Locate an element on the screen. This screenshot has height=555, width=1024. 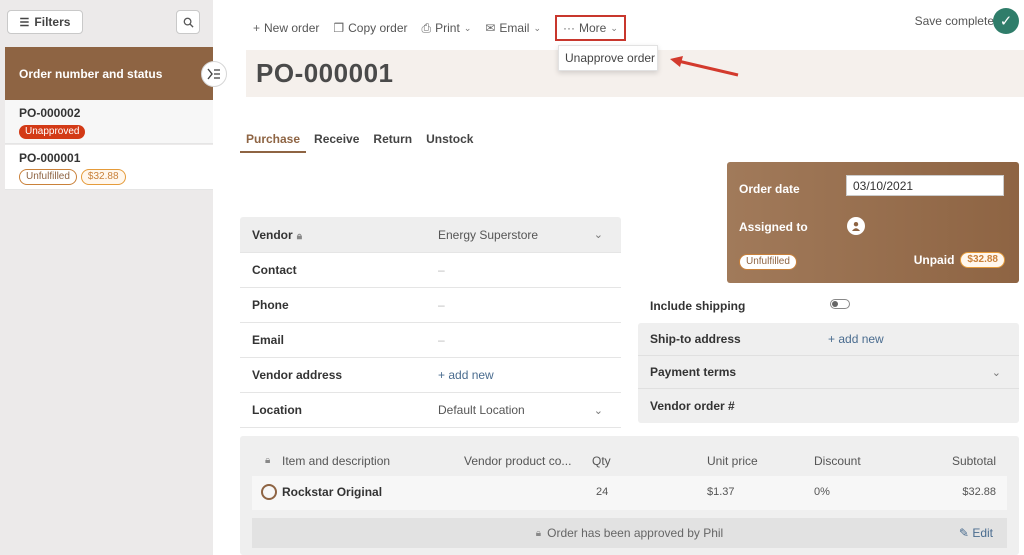
new-order-button: + New order is located at coordinates (286, 28).